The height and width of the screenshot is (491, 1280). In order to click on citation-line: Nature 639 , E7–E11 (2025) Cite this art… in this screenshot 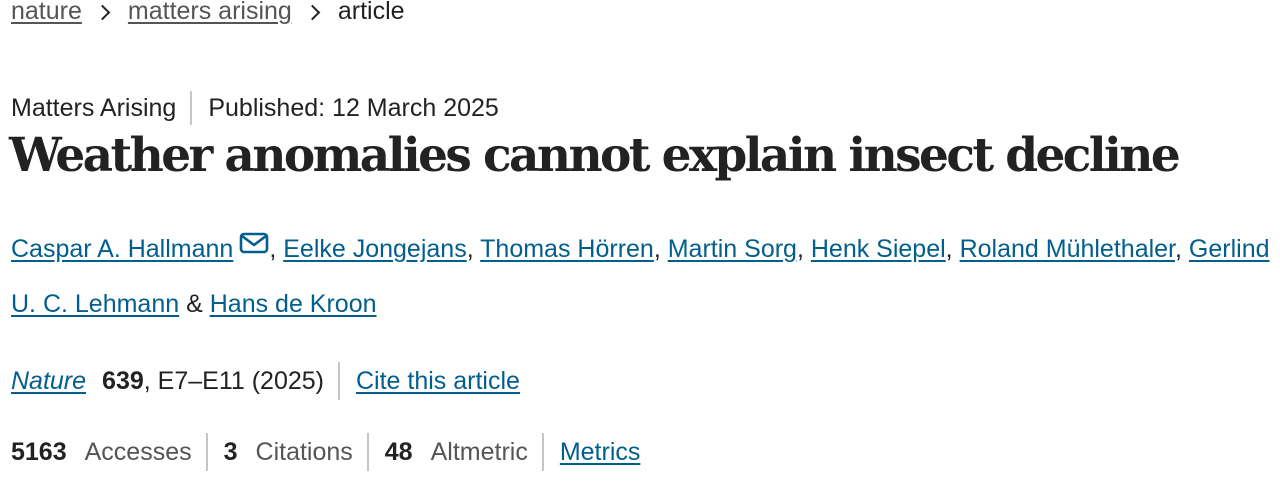, I will do `click(265, 381)`.